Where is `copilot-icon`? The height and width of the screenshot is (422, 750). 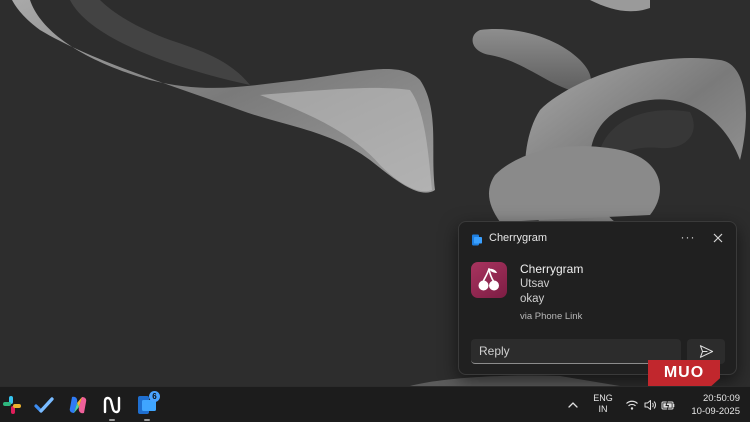 copilot-icon is located at coordinates (78, 405).